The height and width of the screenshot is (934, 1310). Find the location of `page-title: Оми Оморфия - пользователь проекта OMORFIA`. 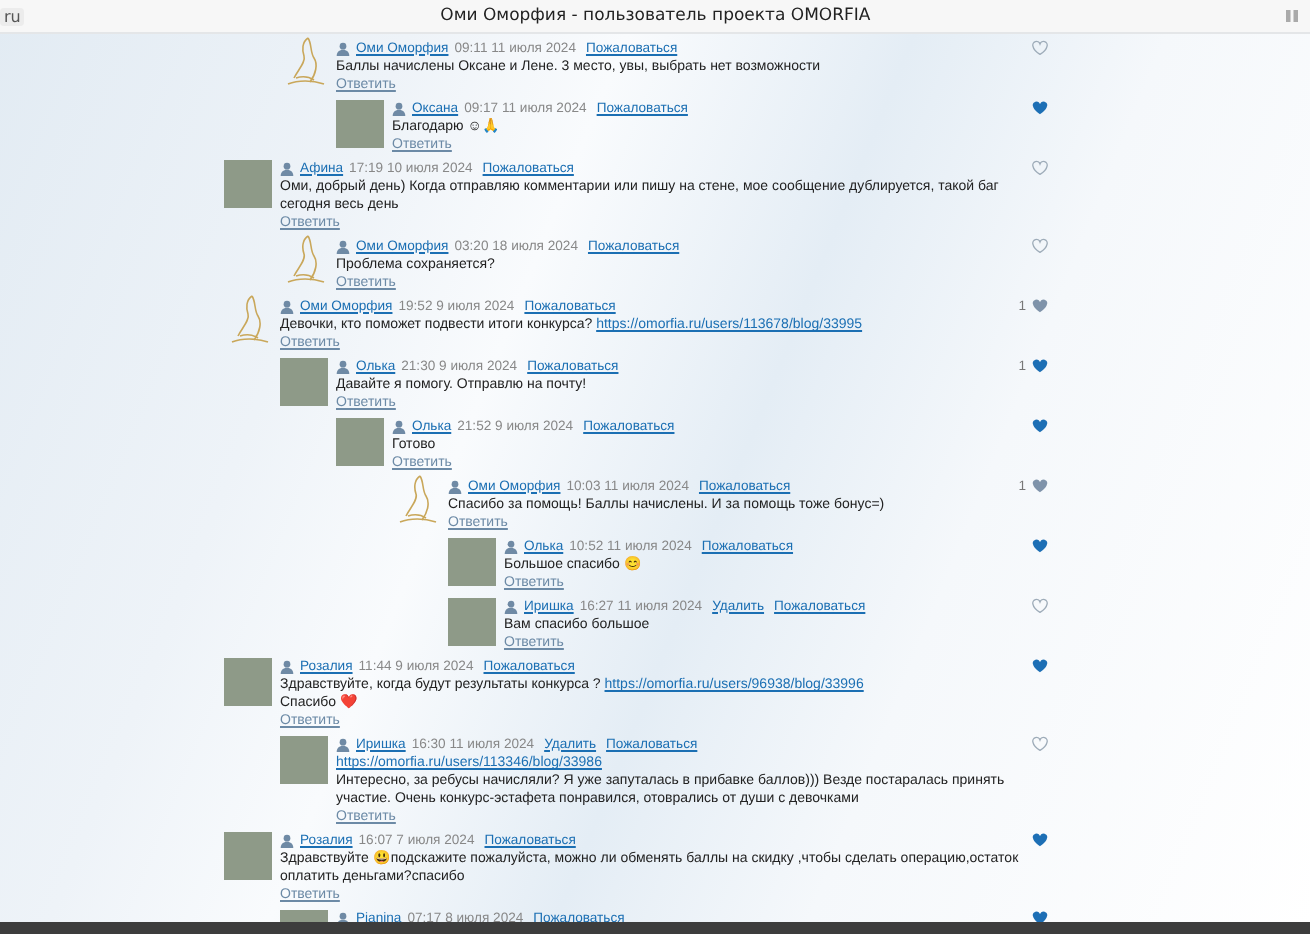

page-title: Оми Оморфия - пользователь проекта OMORFIA is located at coordinates (655, 16).